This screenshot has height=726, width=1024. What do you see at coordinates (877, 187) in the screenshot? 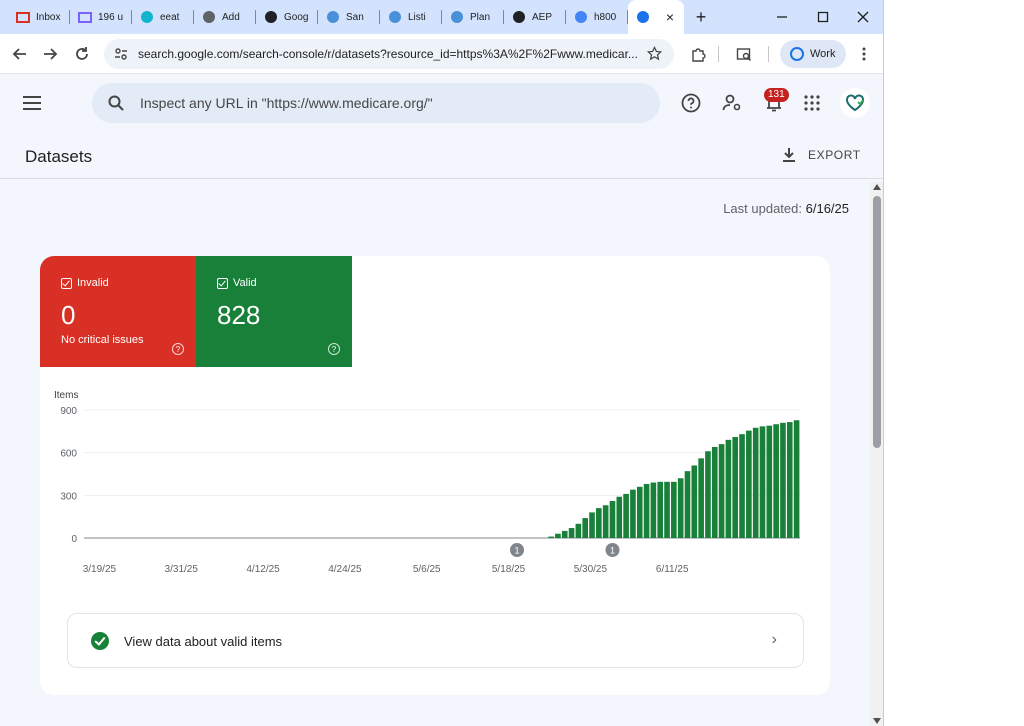
I see `scroll-up-icon` at bounding box center [877, 187].